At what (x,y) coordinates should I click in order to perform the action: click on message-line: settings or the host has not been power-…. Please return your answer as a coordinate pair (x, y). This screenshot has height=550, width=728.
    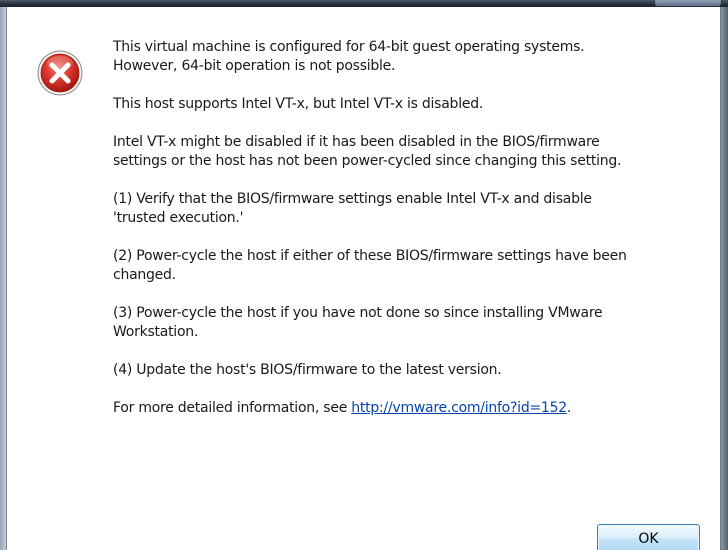
    Looking at the image, I should click on (367, 161).